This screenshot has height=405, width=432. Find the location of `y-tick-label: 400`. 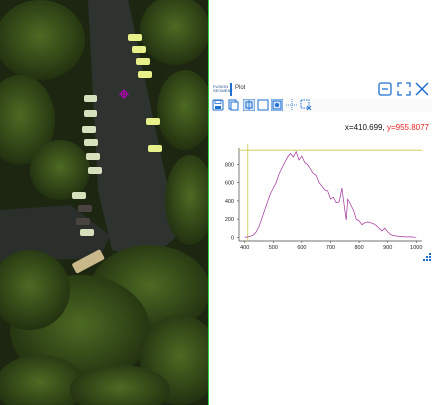

y-tick-label: 400 is located at coordinates (229, 202).